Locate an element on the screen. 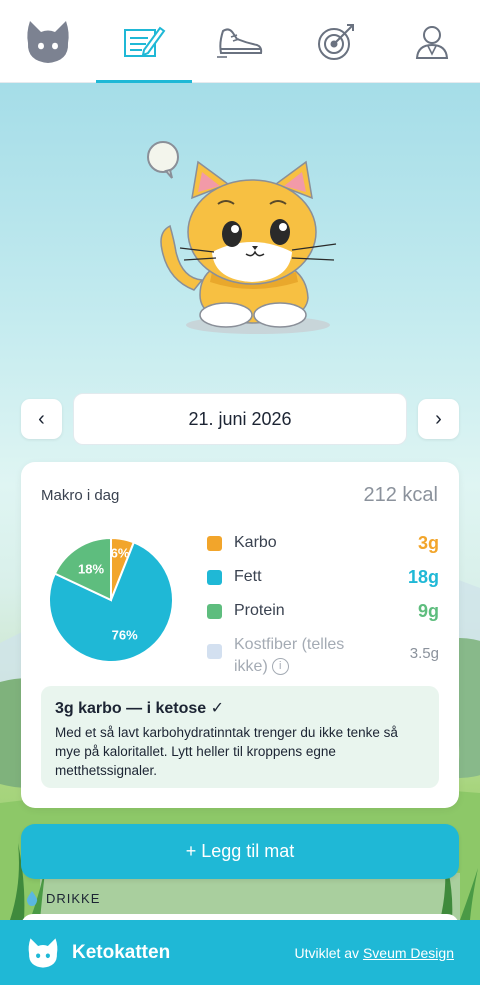 This screenshot has height=985, width=480. next-day-button: › is located at coordinates (438, 419).